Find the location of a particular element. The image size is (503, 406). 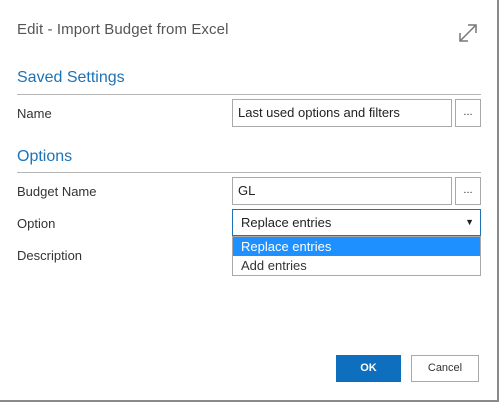

dialog-title: Edit - Import Budget from Excel is located at coordinates (123, 29).